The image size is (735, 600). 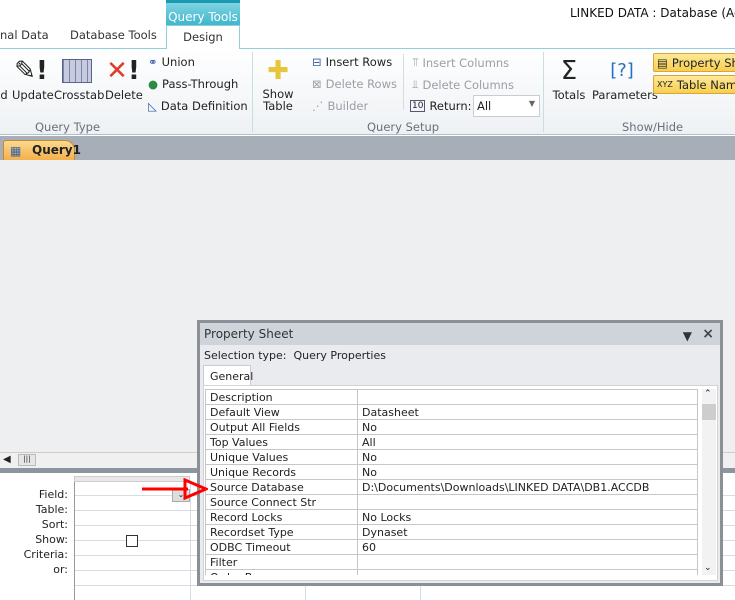 I want to click on property-sheet-title: Property Sheet, so click(x=249, y=334).